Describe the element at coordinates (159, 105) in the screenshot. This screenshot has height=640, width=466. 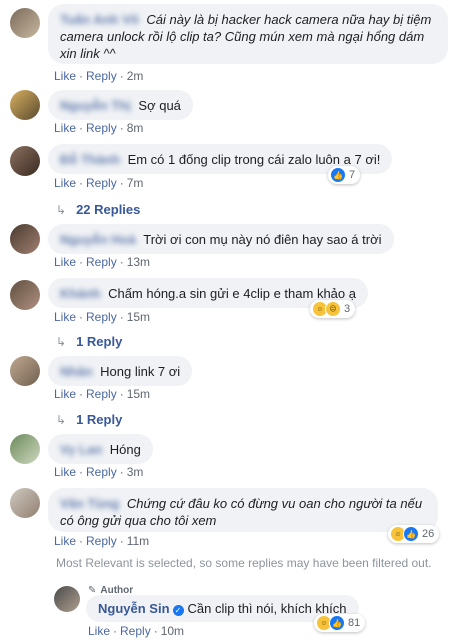
I see `comment-text: Sợ quá` at that location.